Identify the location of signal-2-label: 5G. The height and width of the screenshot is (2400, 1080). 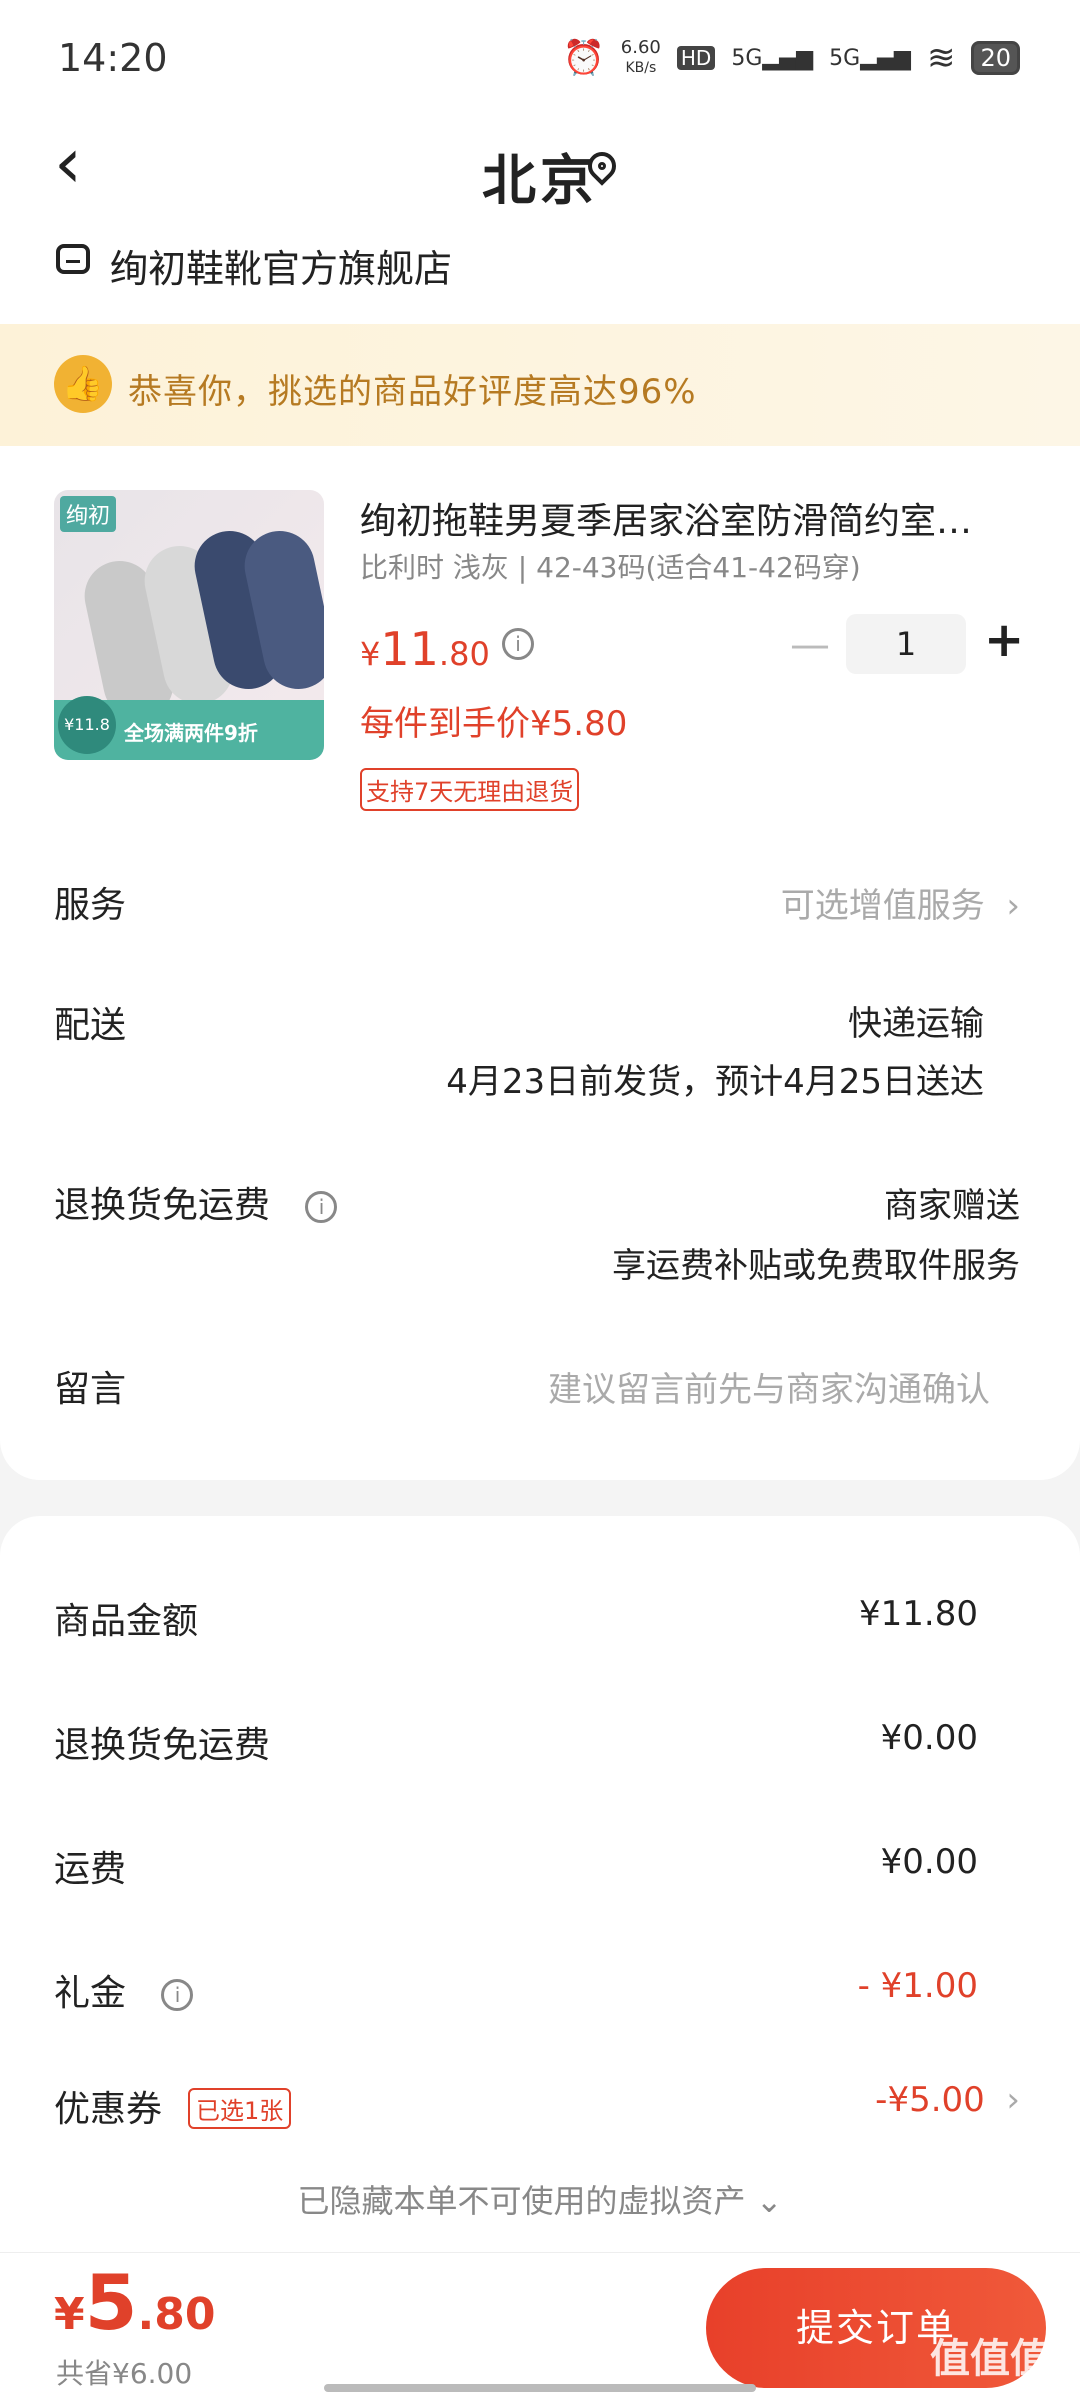
(845, 58).